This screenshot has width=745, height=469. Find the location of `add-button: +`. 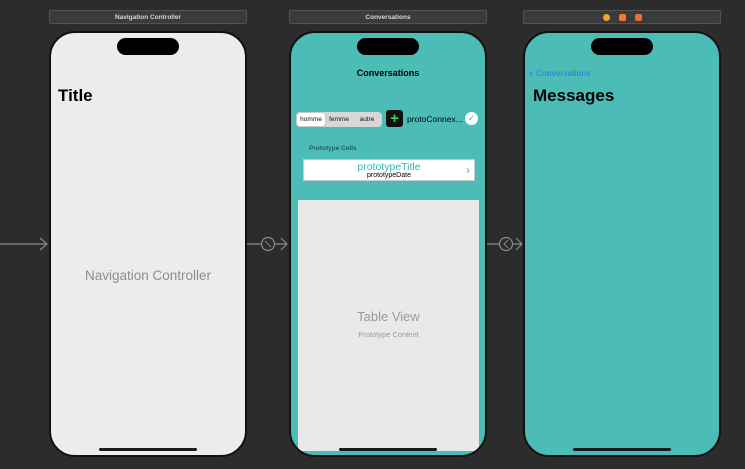

add-button: + is located at coordinates (394, 118).